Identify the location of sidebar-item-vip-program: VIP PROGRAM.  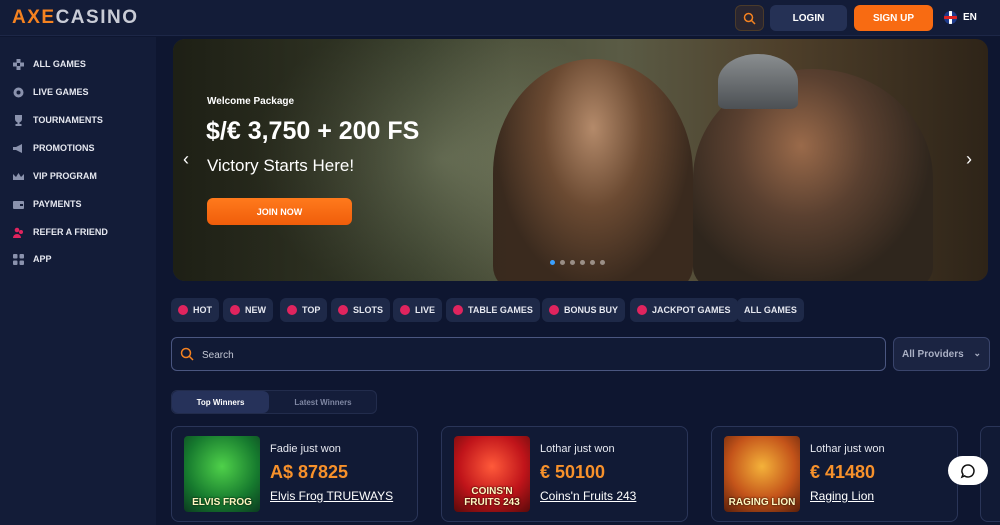
(54, 176).